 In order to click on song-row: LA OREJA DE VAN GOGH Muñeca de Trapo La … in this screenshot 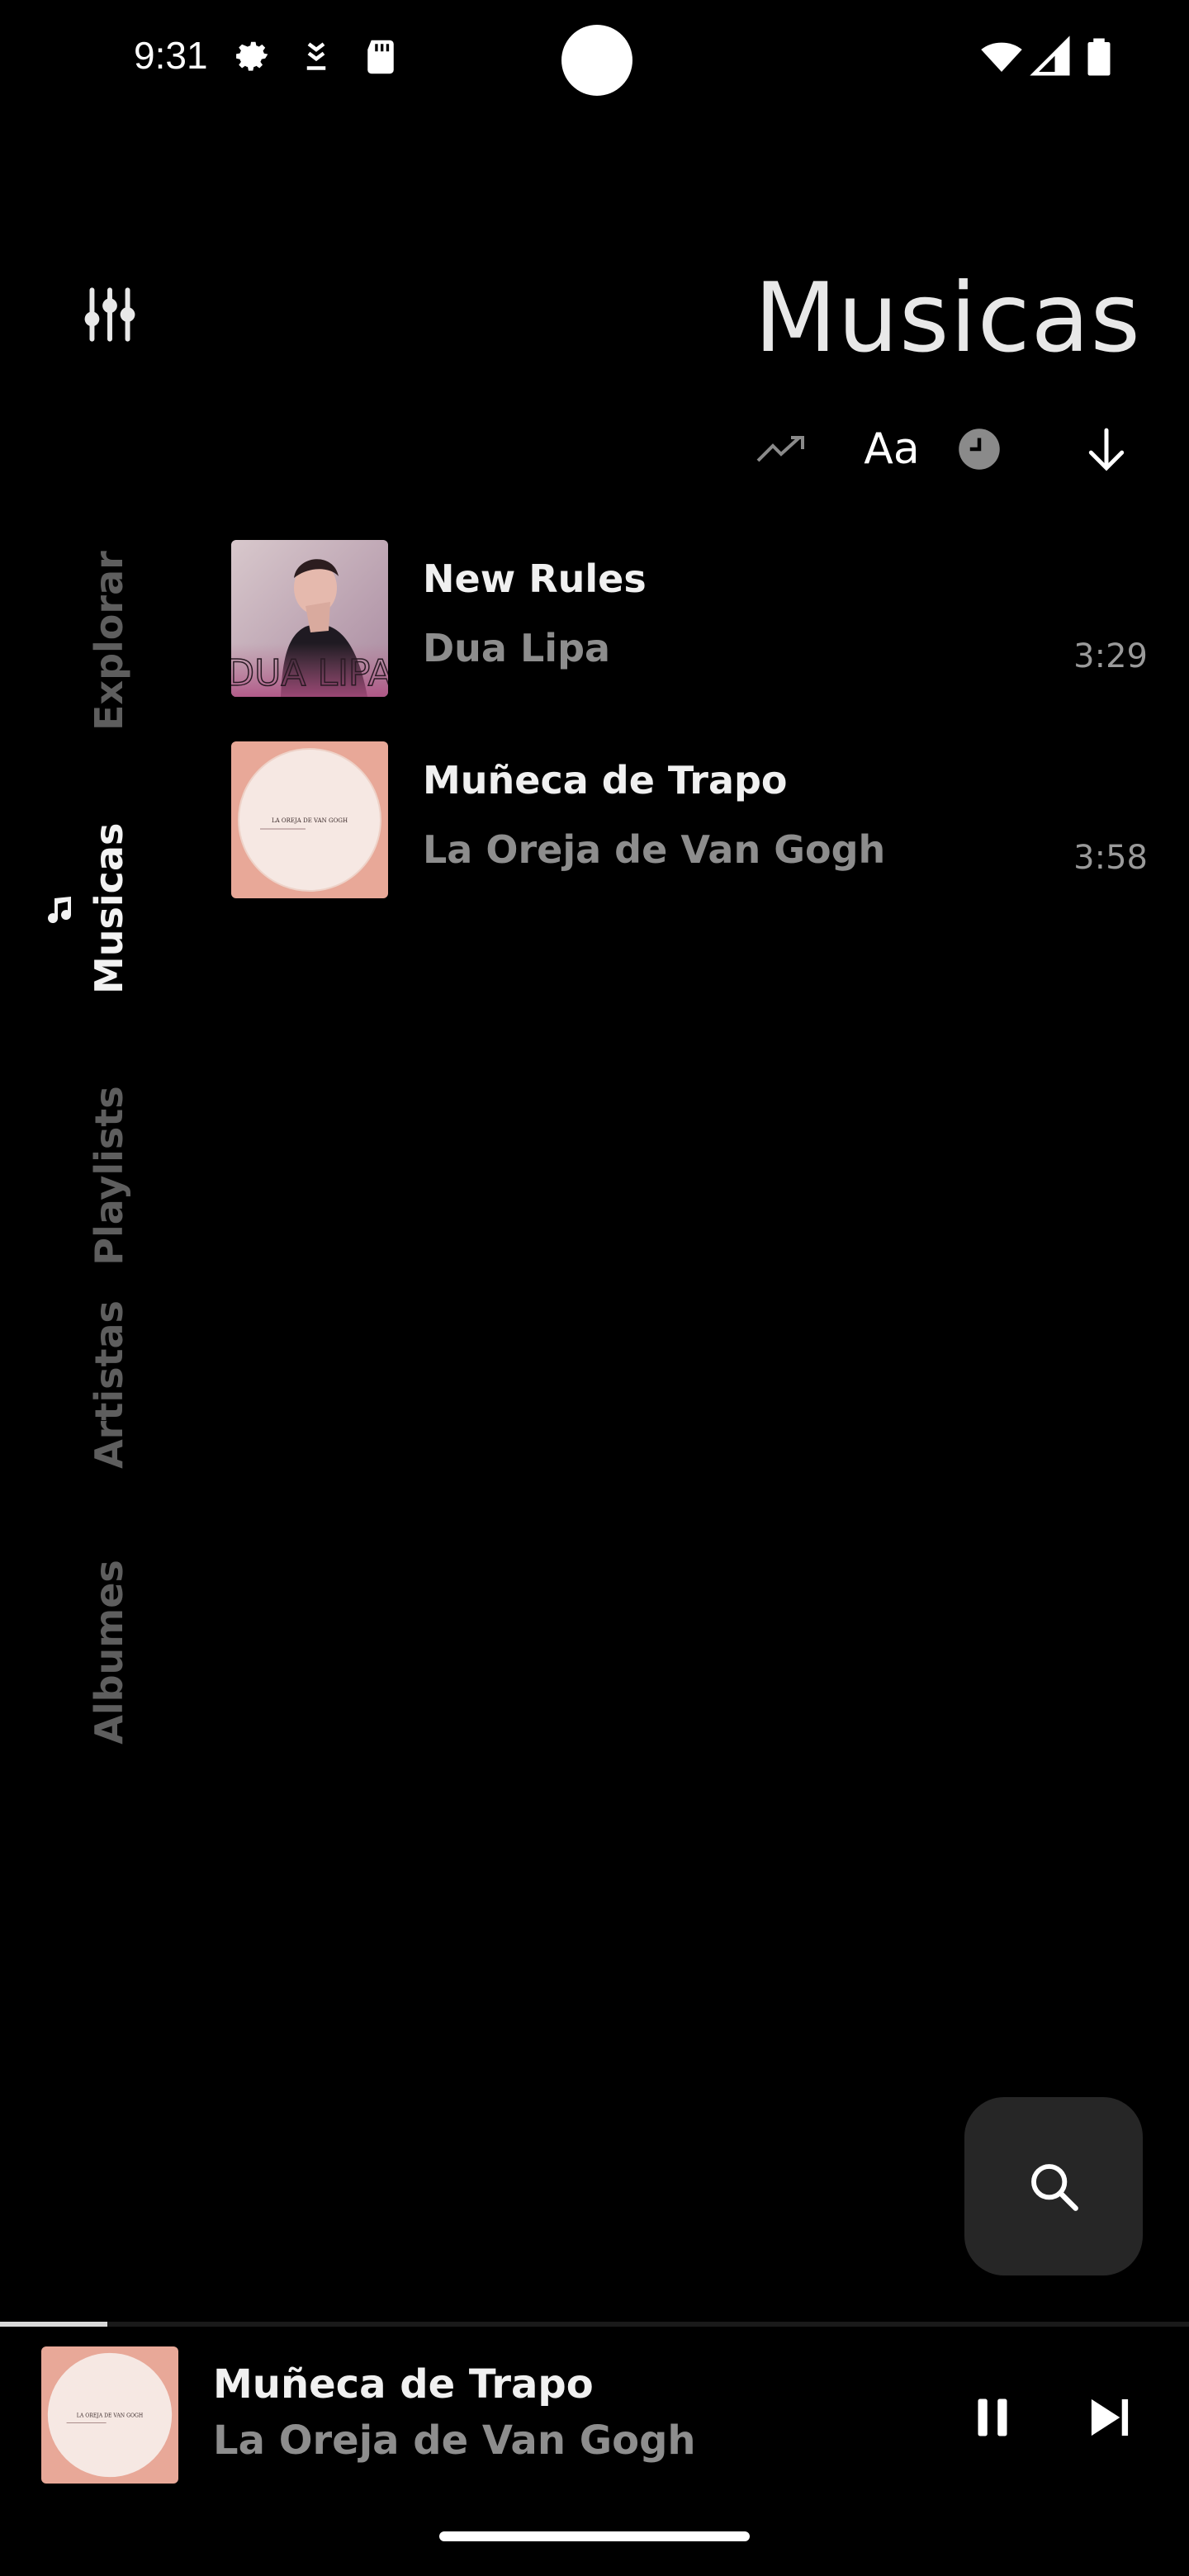, I will do `click(689, 820)`.